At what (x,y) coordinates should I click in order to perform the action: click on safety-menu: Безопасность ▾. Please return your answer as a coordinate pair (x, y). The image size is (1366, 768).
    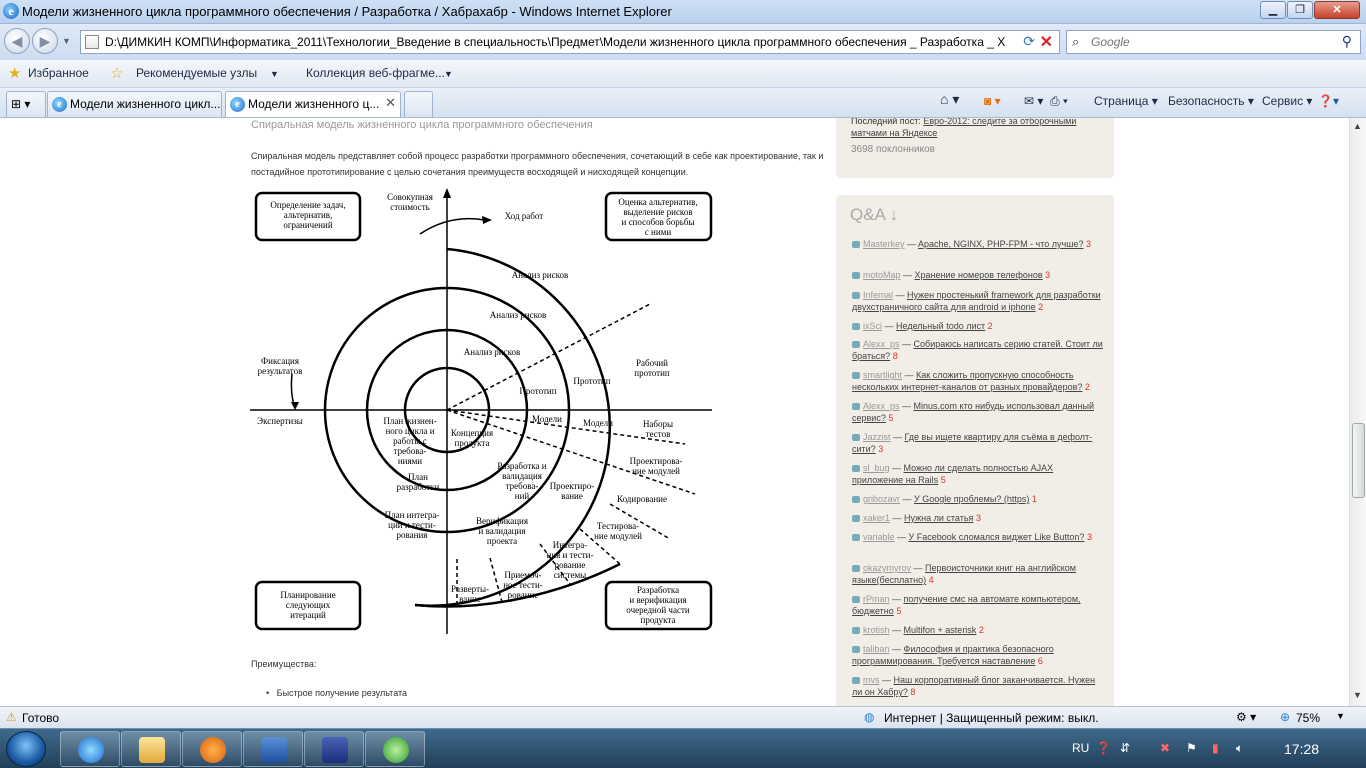
    Looking at the image, I should click on (1211, 101).